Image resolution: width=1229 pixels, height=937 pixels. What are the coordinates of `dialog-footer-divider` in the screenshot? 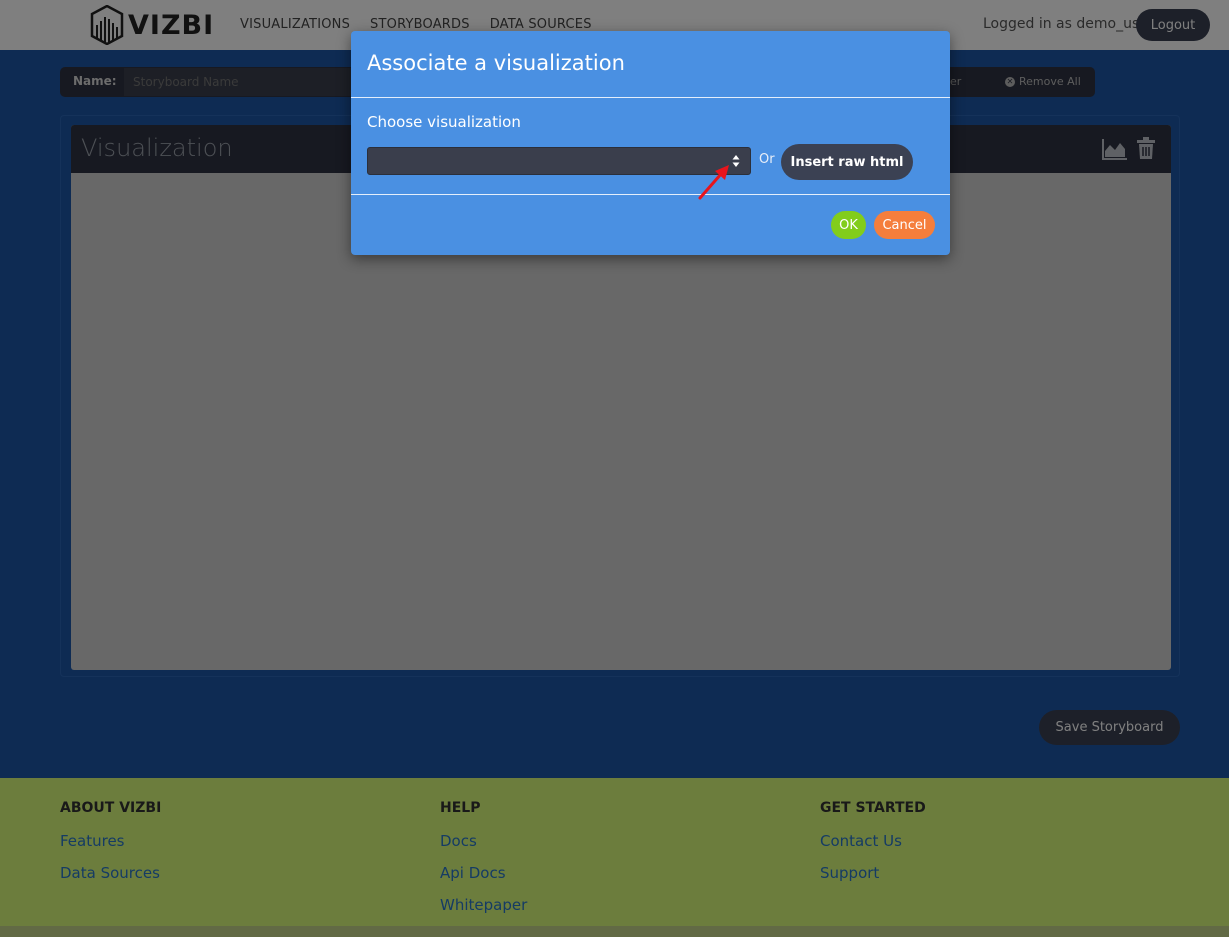 It's located at (650, 194).